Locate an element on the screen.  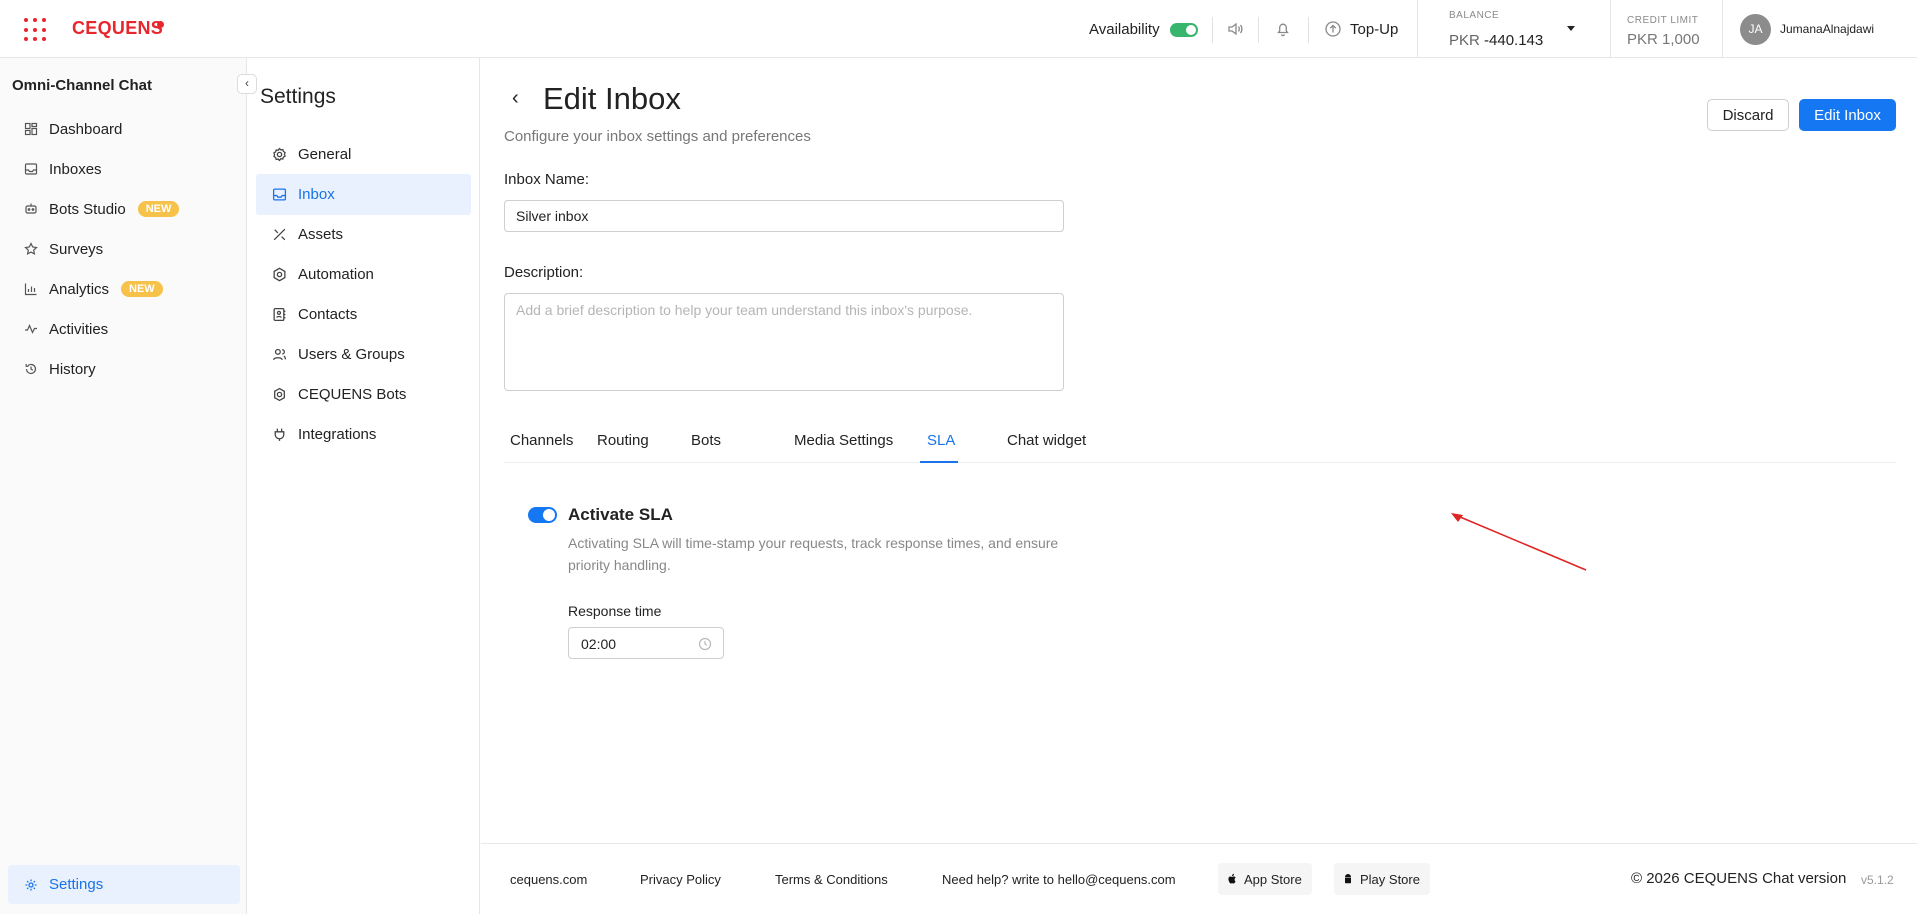
collapse-sidebar-button: ‹ is located at coordinates (247, 84).